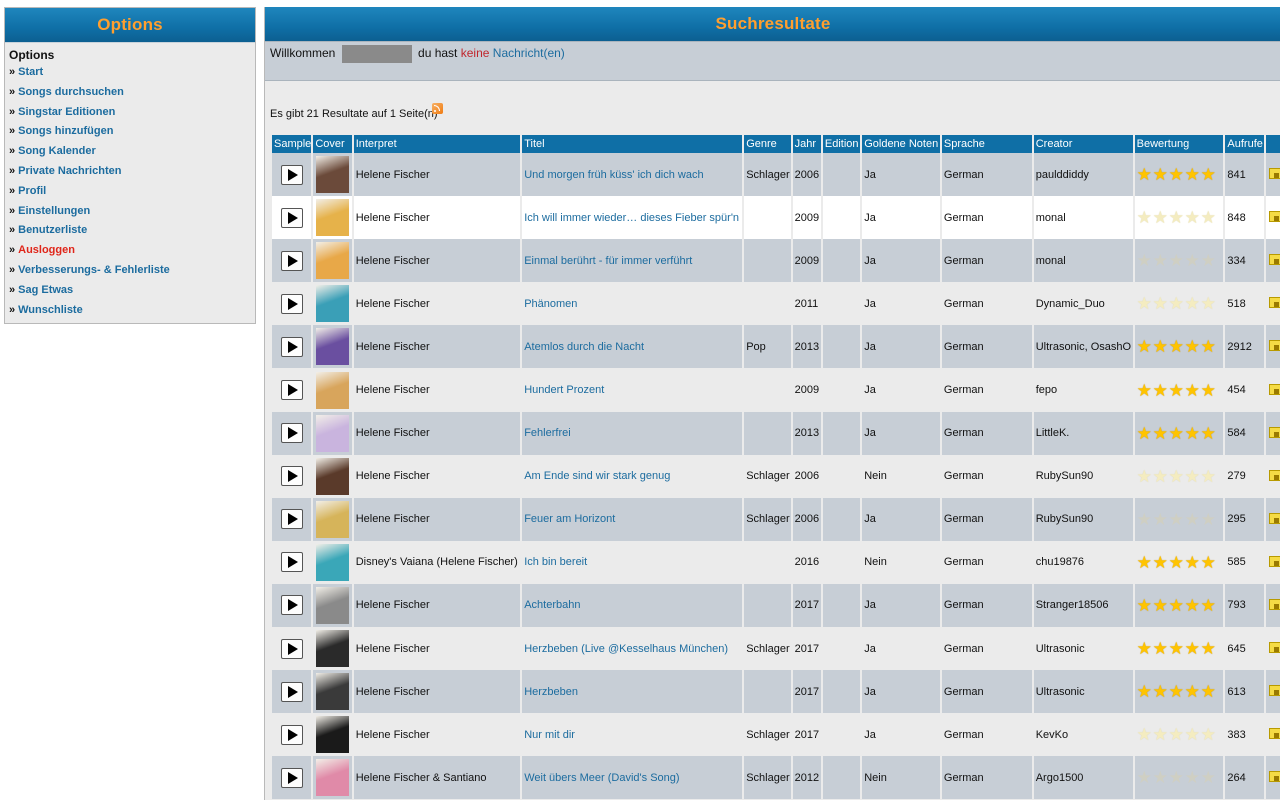 The height and width of the screenshot is (800, 1280). Describe the element at coordinates (130, 252) in the screenshot. I see `sidebar-item: » Ausloggen` at that location.